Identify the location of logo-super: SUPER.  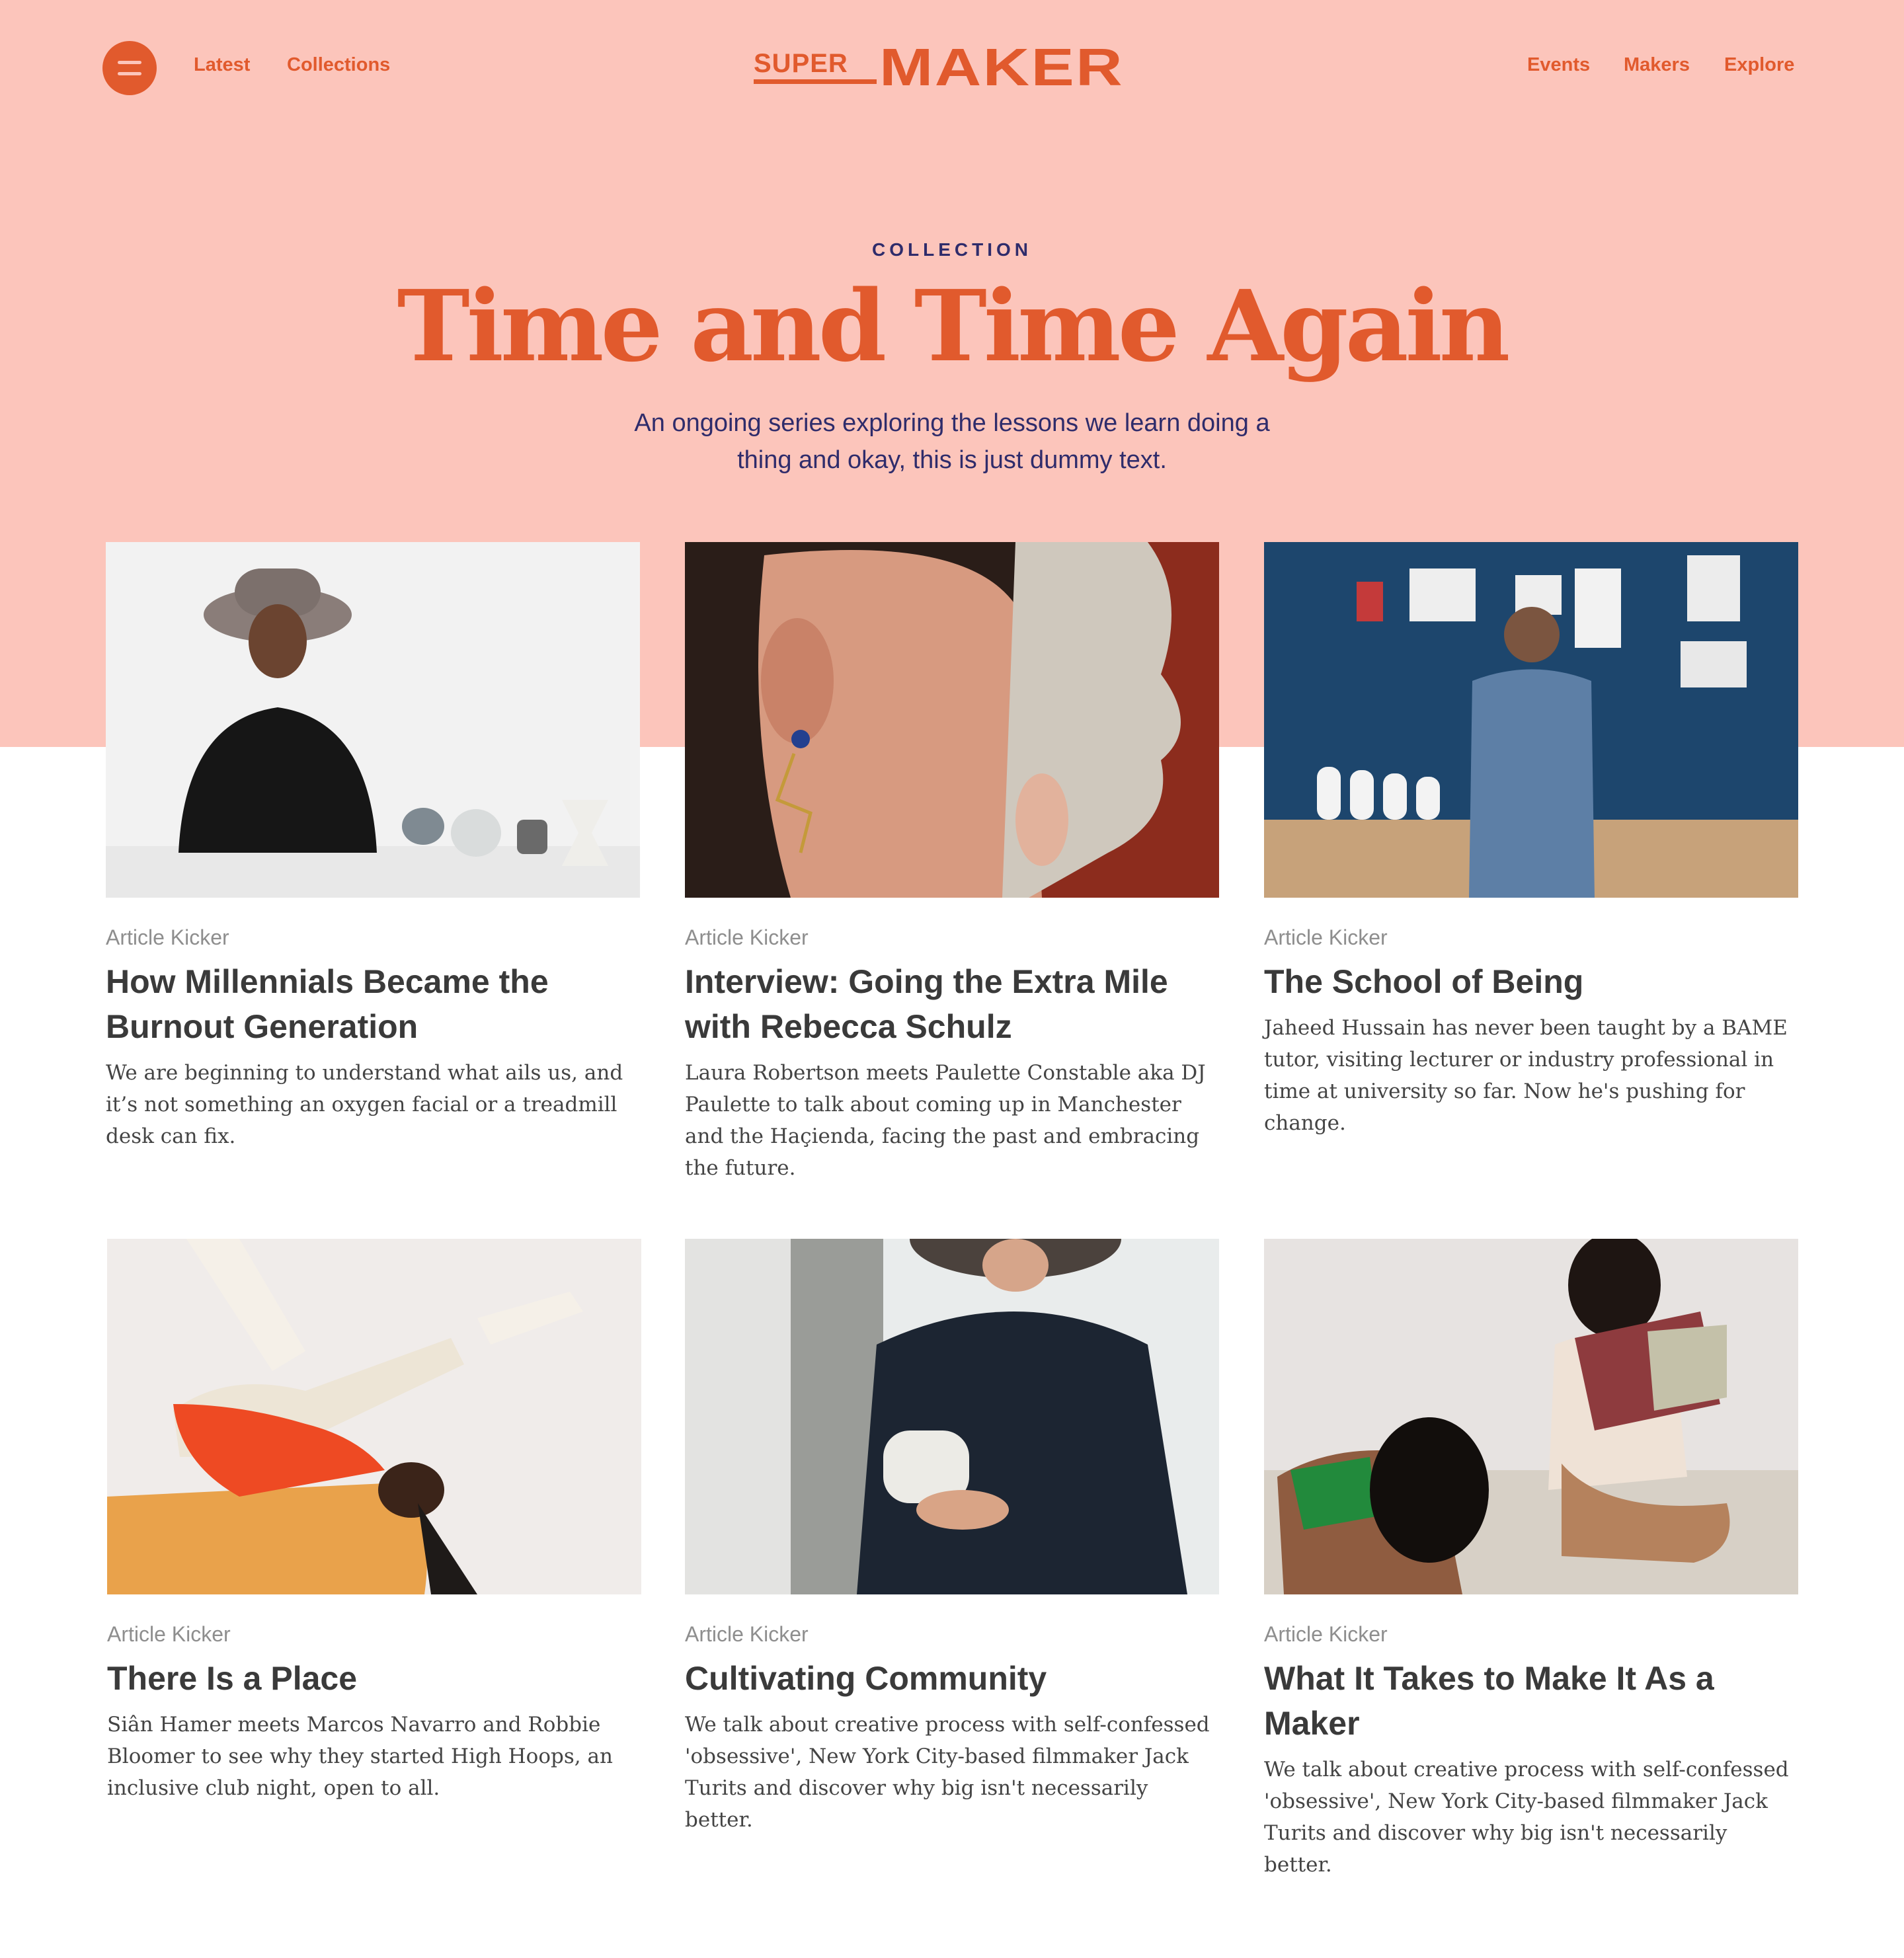
(801, 63).